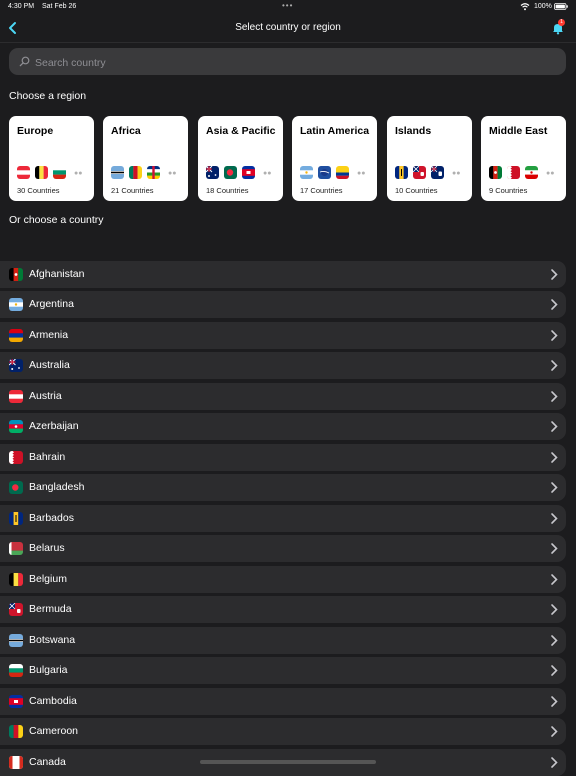 The width and height of the screenshot is (576, 776). I want to click on brazil-flag-icon, so click(324, 172).